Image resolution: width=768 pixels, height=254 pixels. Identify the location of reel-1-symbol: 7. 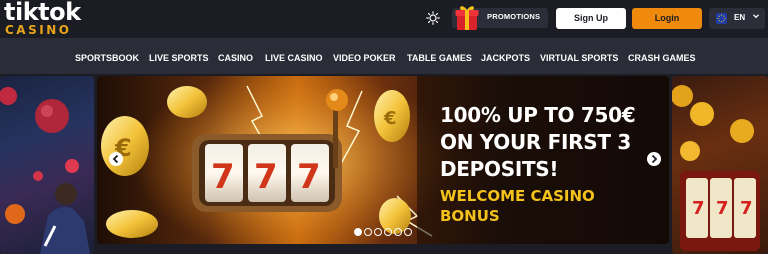
(223, 177).